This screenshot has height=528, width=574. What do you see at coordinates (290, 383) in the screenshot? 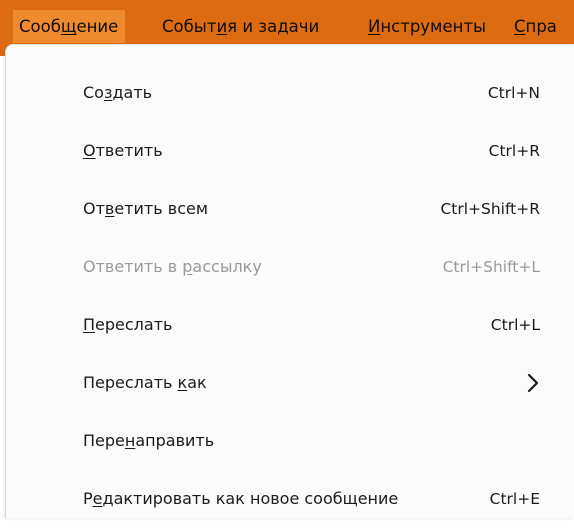
I see `menu-item-forward-as: Переслать как` at bounding box center [290, 383].